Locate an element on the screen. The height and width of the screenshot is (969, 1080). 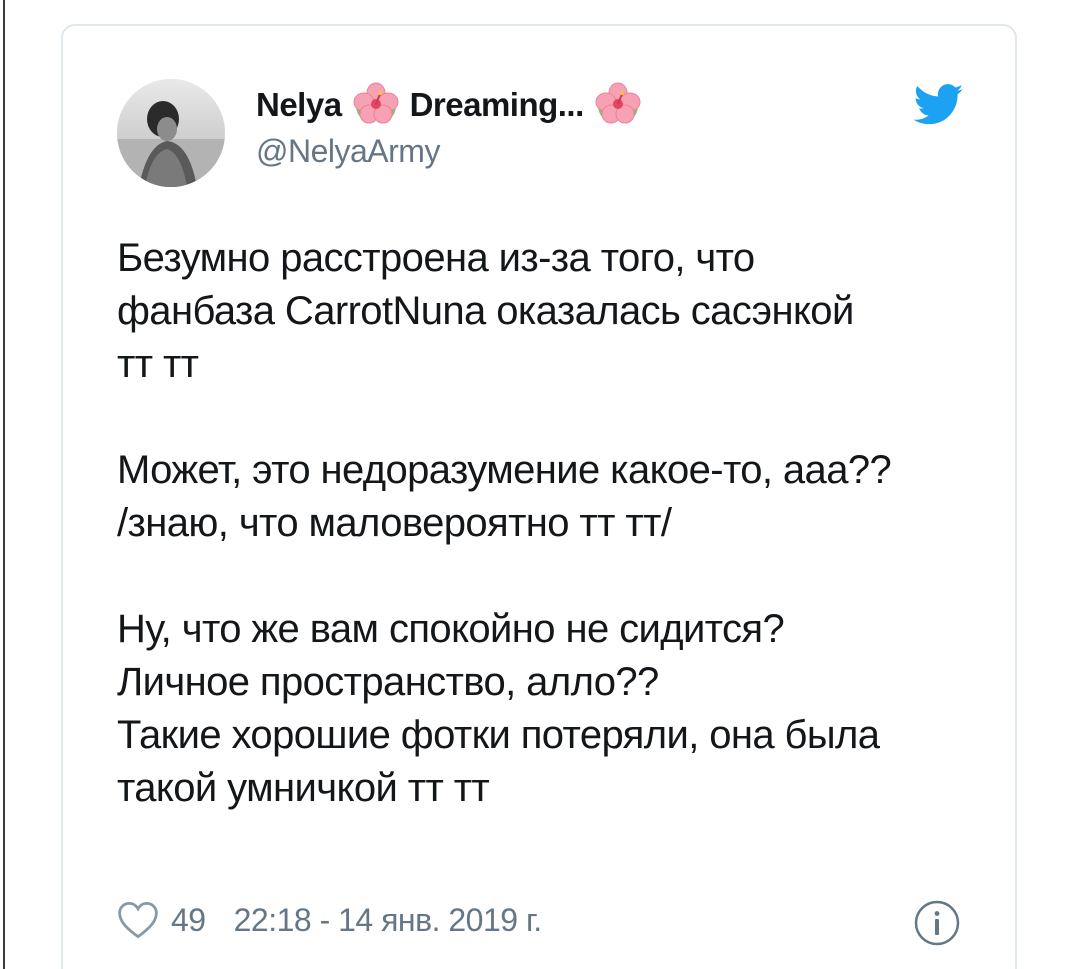
tweet-line: тт тт is located at coordinates (158, 364).